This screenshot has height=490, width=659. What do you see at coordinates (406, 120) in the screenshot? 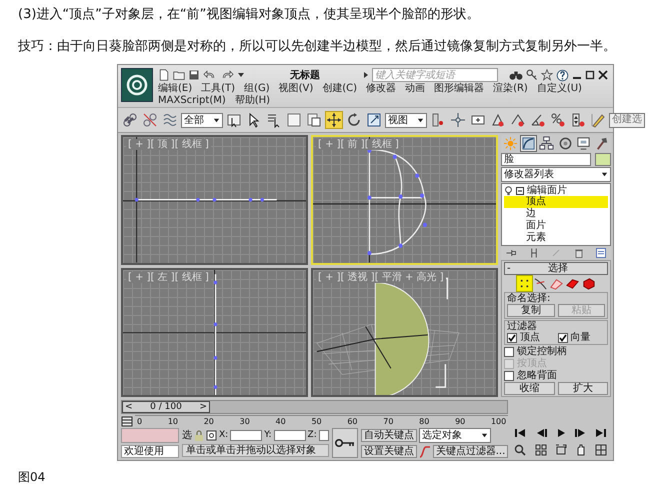
I see `reference-coordinate-dropdown: 视图` at bounding box center [406, 120].